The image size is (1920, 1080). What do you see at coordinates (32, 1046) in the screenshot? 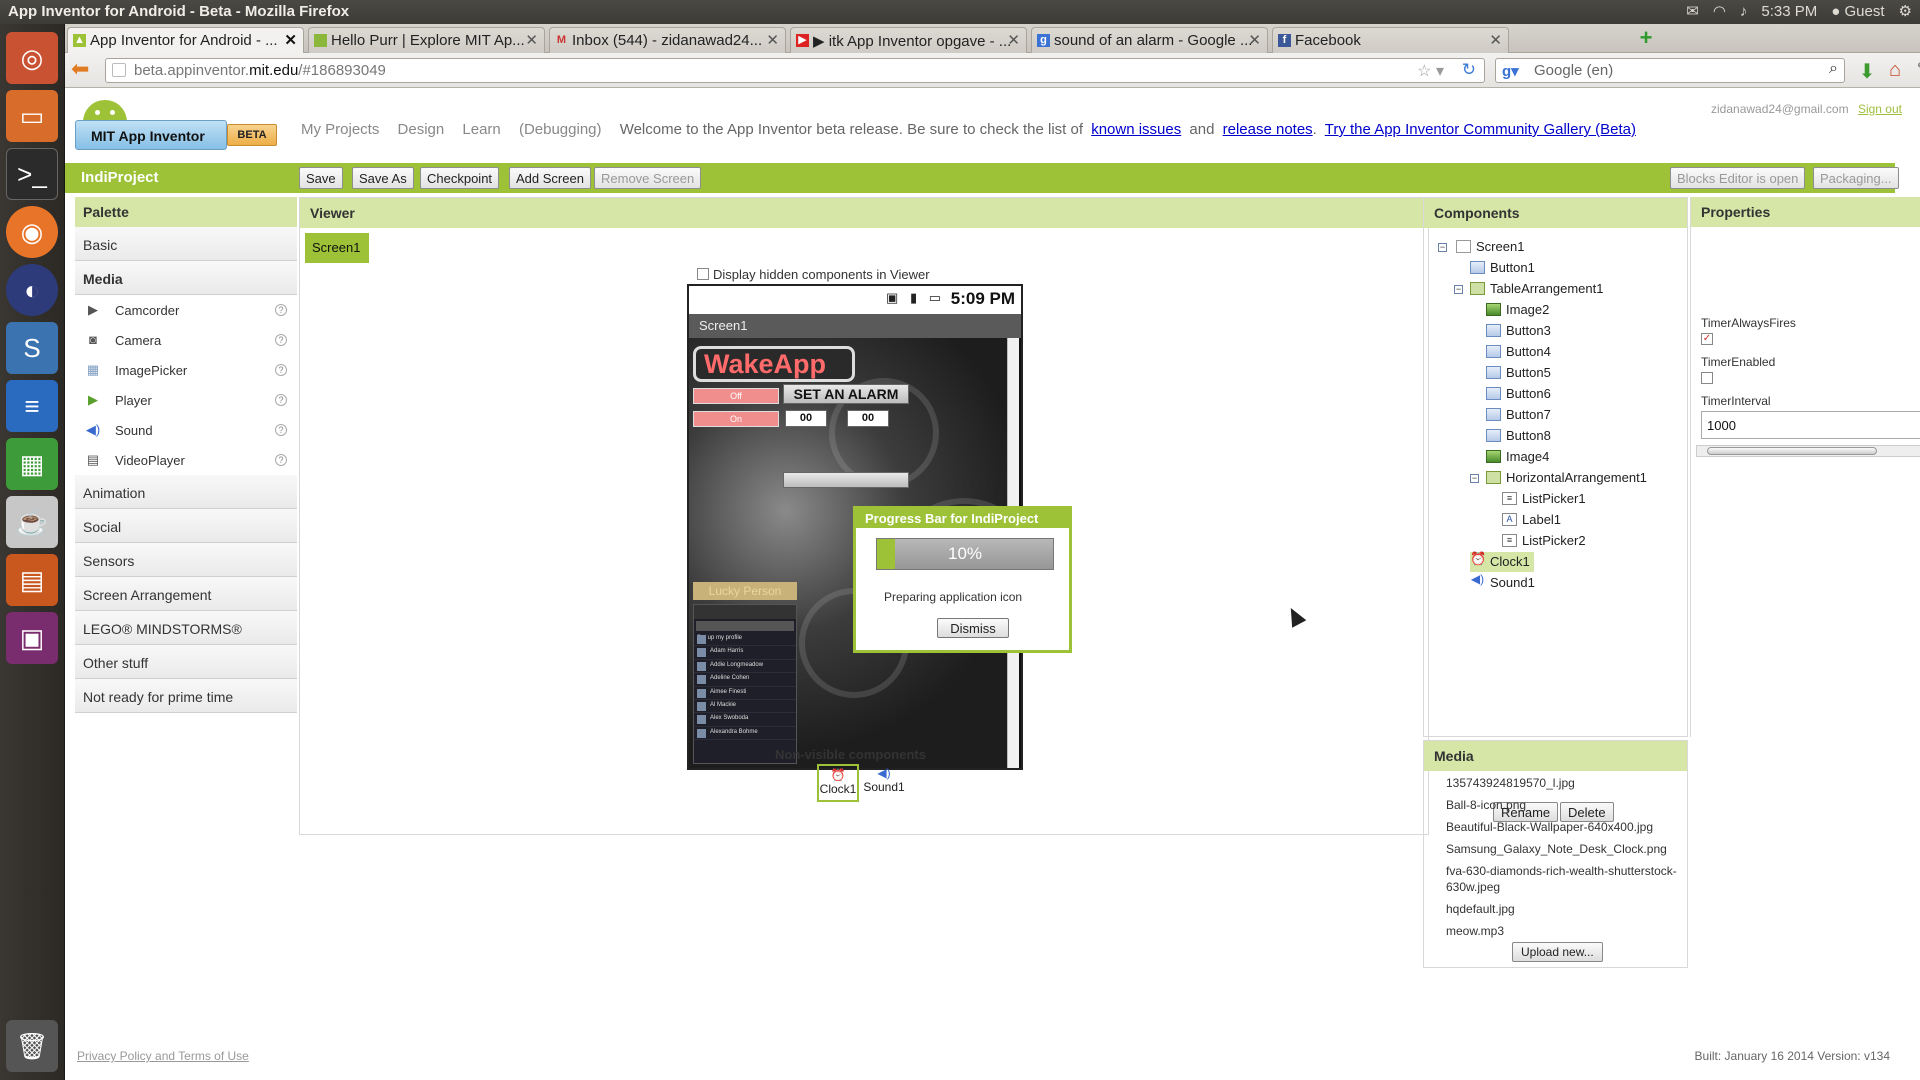
I see `trash-icon: 🗑` at bounding box center [32, 1046].